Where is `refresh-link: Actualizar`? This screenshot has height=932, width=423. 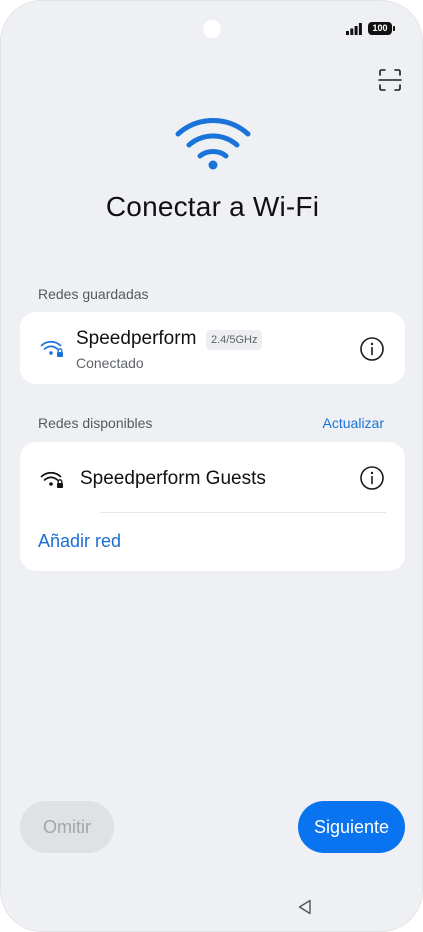
refresh-link: Actualizar is located at coordinates (353, 423).